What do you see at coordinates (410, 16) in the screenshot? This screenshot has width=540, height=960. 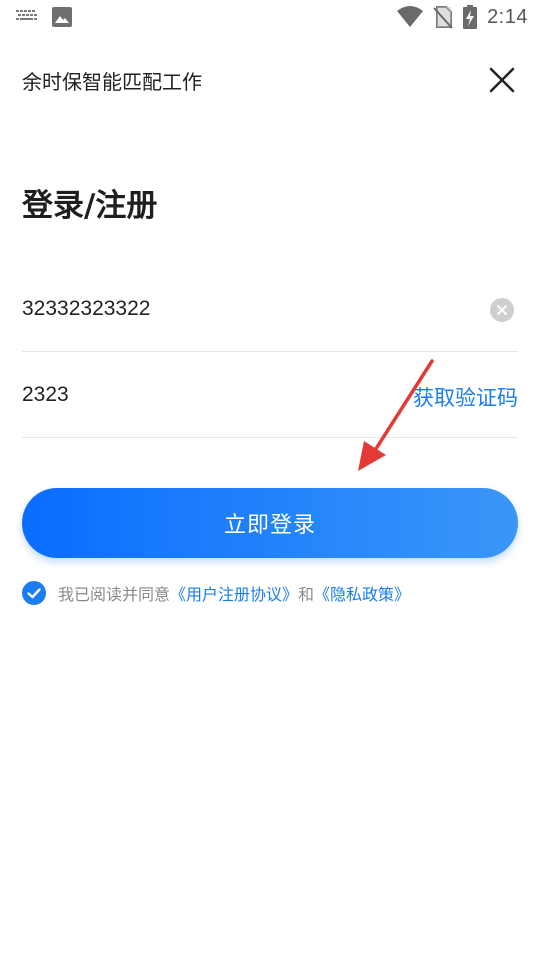 I see `wifi-icon` at bounding box center [410, 16].